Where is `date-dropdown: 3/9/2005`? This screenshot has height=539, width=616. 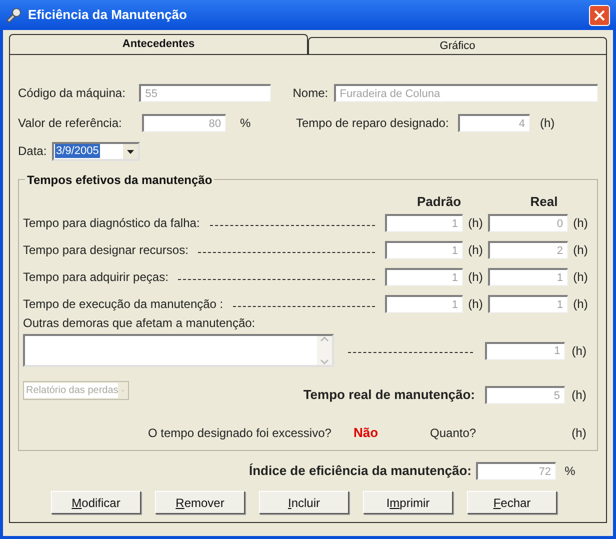
date-dropdown: 3/9/2005 is located at coordinates (96, 151).